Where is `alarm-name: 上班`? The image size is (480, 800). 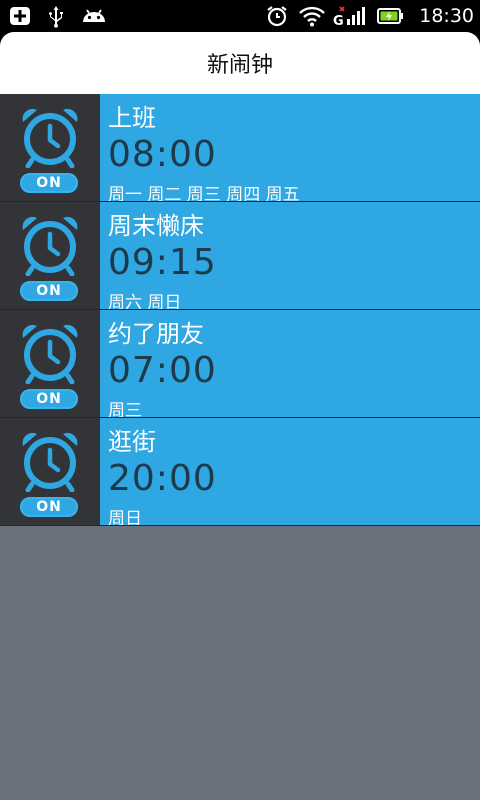
alarm-name: 上班 is located at coordinates (132, 118).